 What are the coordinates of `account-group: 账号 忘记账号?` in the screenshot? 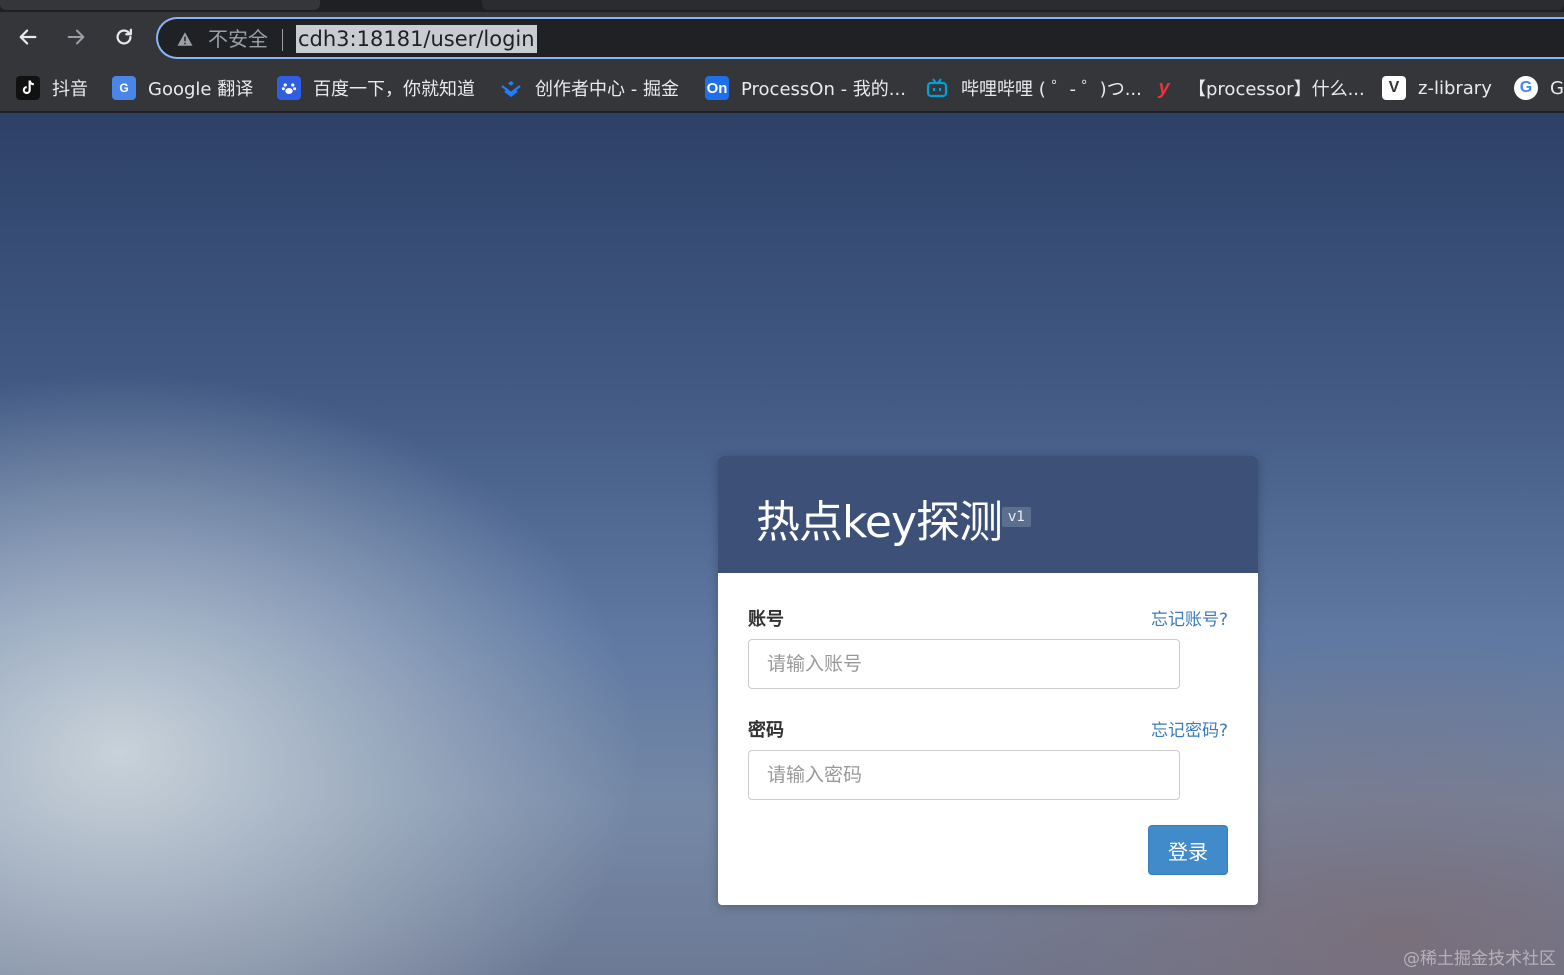 It's located at (988, 650).